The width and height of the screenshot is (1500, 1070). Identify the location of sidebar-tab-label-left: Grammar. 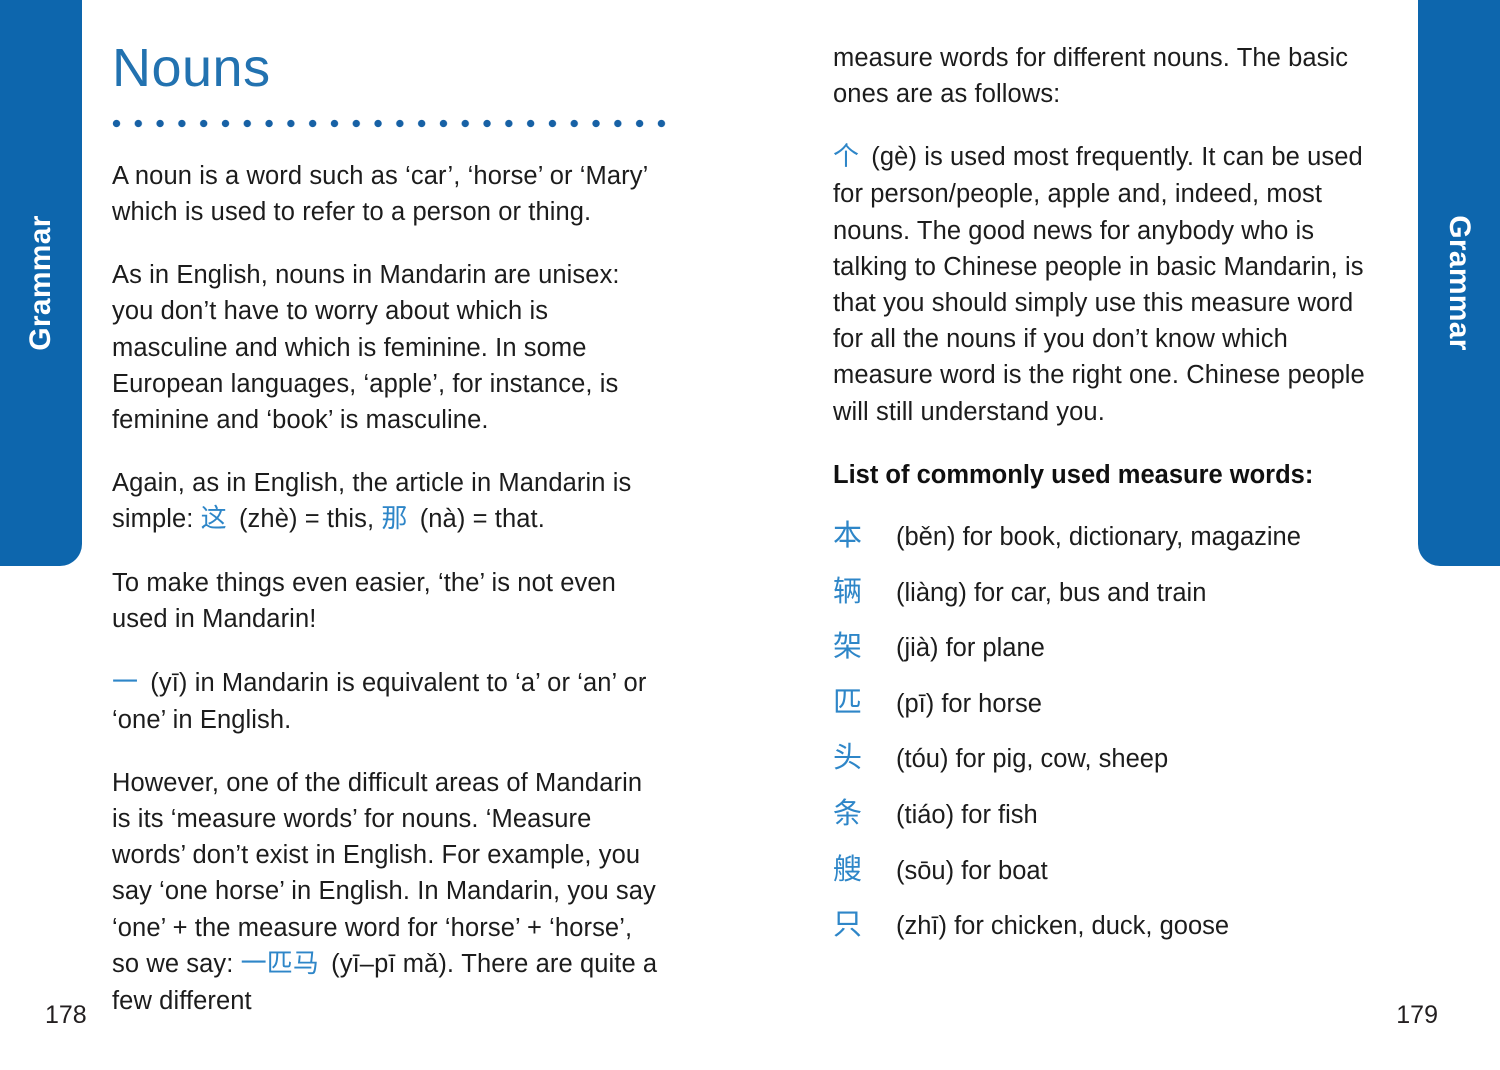
(40, 283).